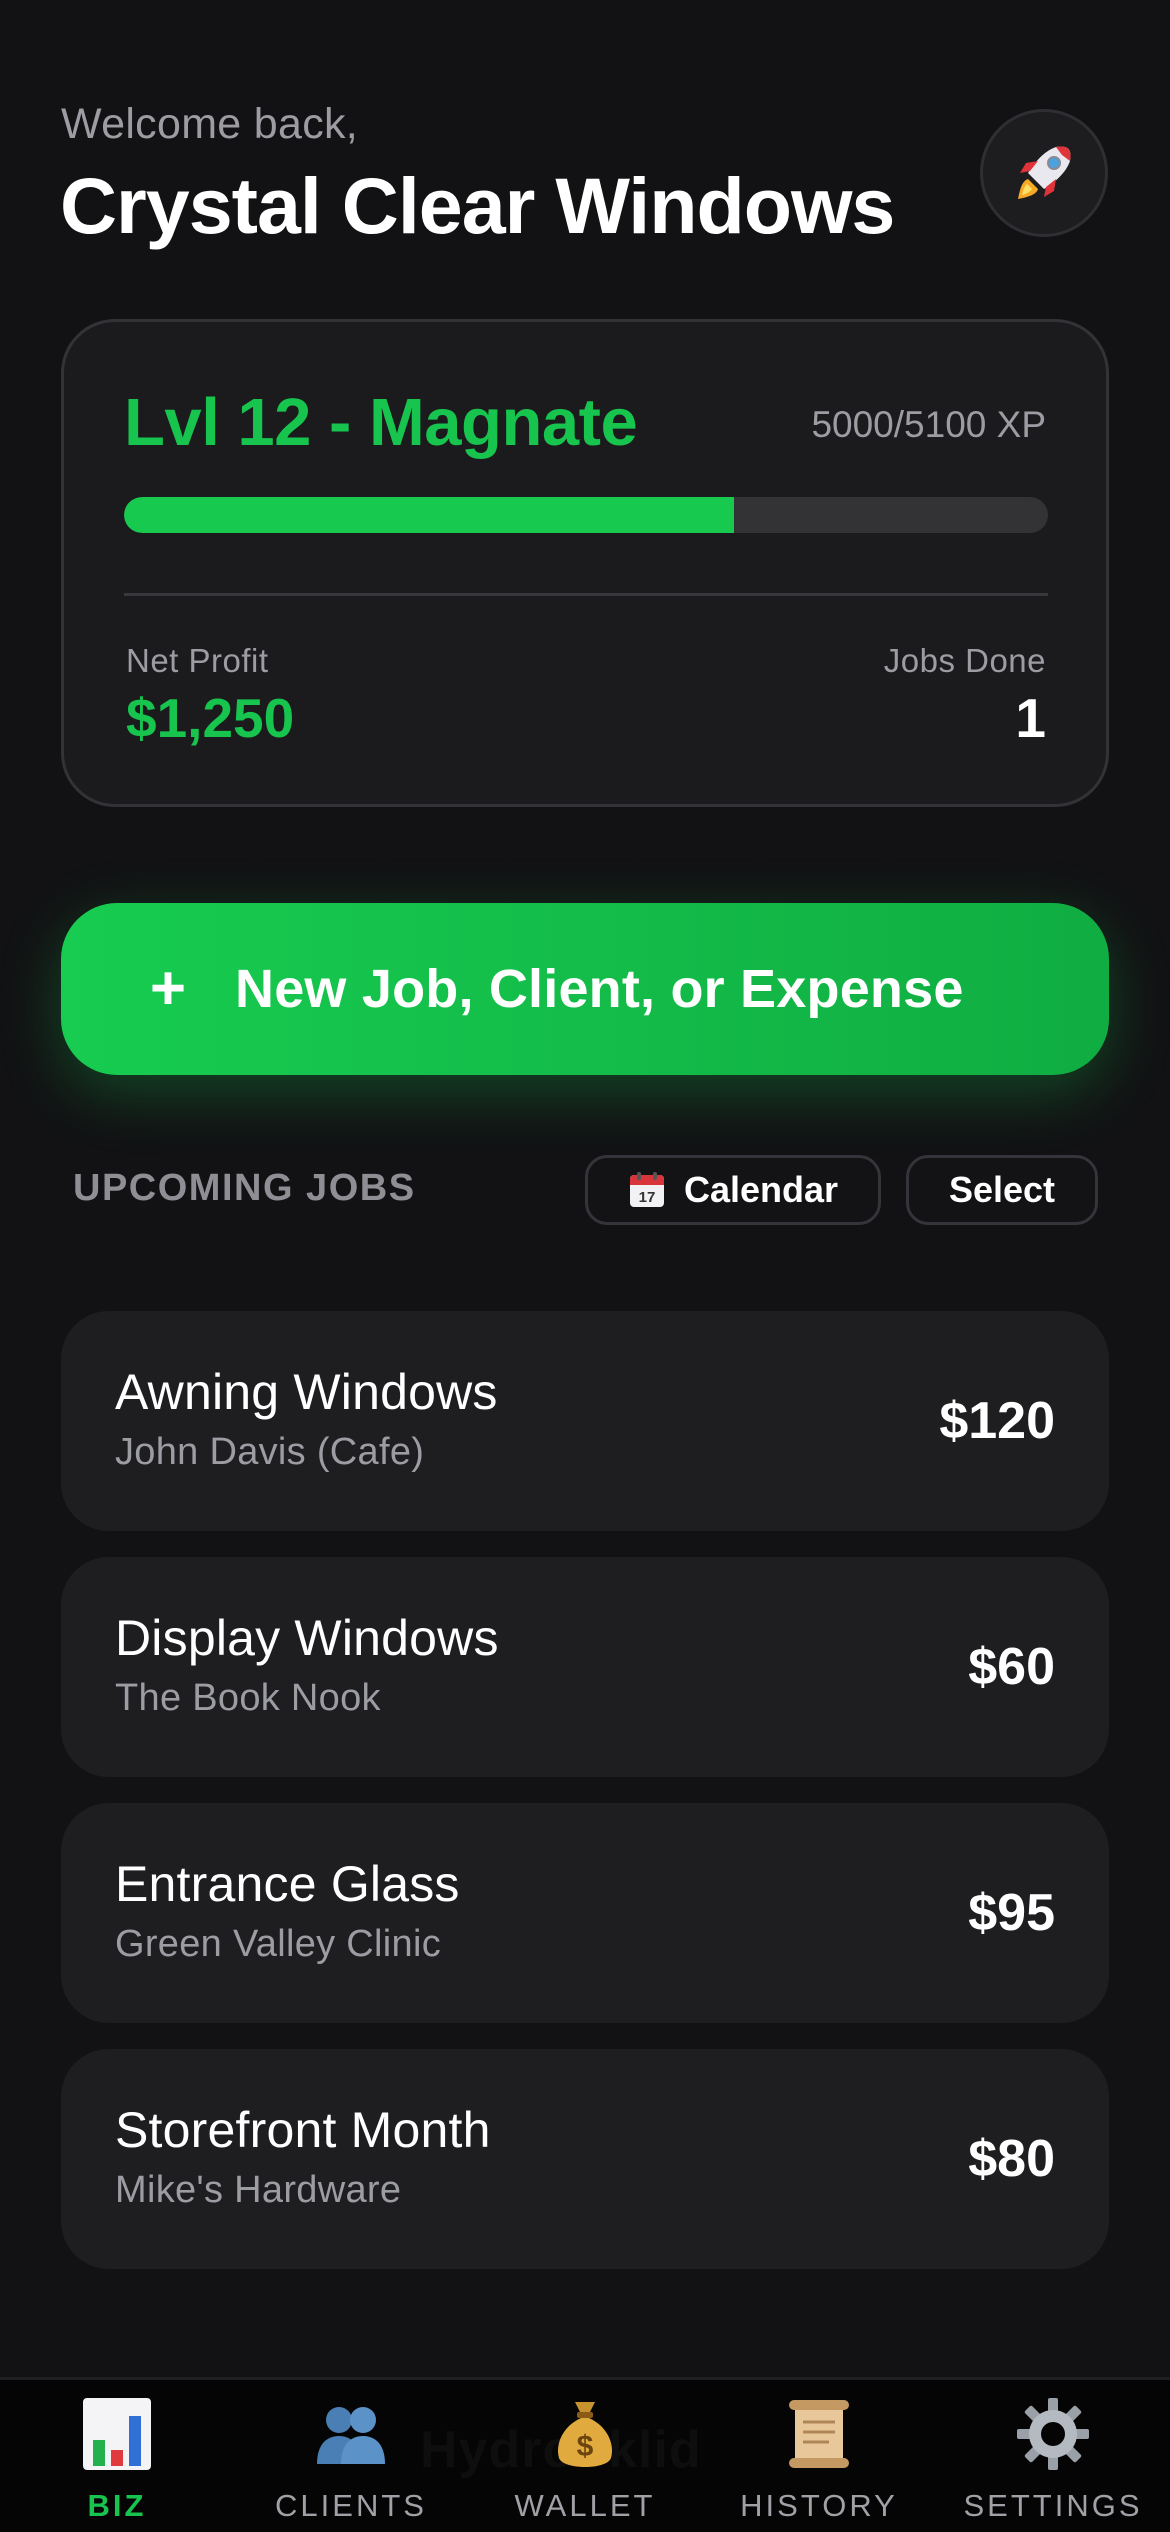 This screenshot has height=2532, width=1170. Describe the element at coordinates (1053, 2505) in the screenshot. I see `tab-label: SETTINGS` at that location.